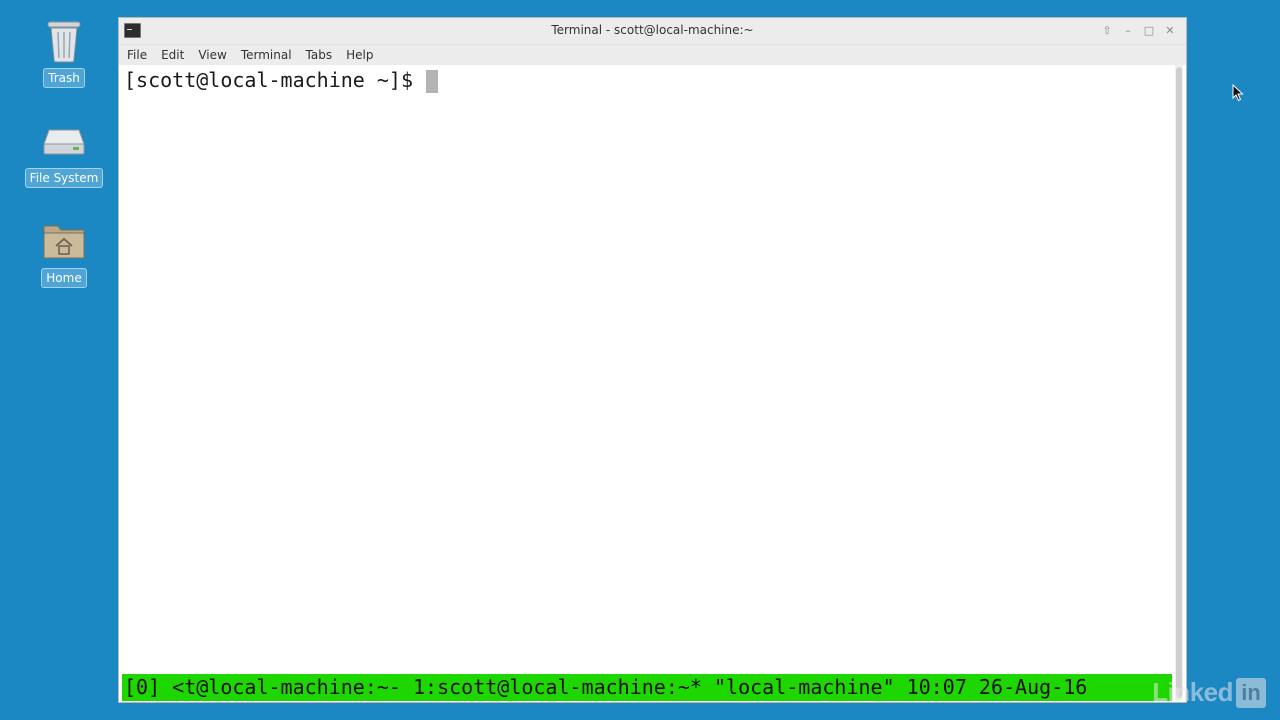  What do you see at coordinates (359, 55) in the screenshot?
I see `menu-help: Help` at bounding box center [359, 55].